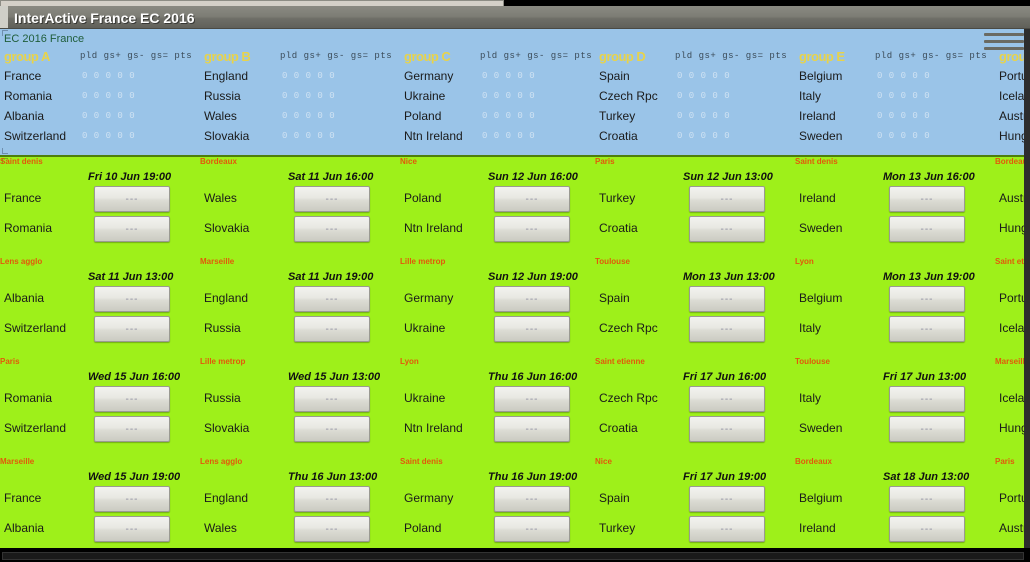 The height and width of the screenshot is (562, 1030). What do you see at coordinates (409, 361) in the screenshot?
I see `match-venue: Lyon` at bounding box center [409, 361].